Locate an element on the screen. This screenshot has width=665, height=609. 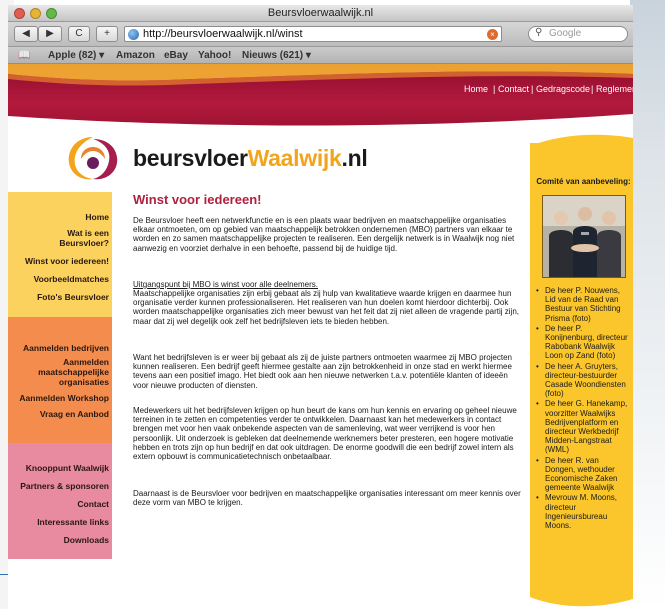
header-band: Home | Contact | Gedragscode | Reglement is located at coordinates (320, 99).